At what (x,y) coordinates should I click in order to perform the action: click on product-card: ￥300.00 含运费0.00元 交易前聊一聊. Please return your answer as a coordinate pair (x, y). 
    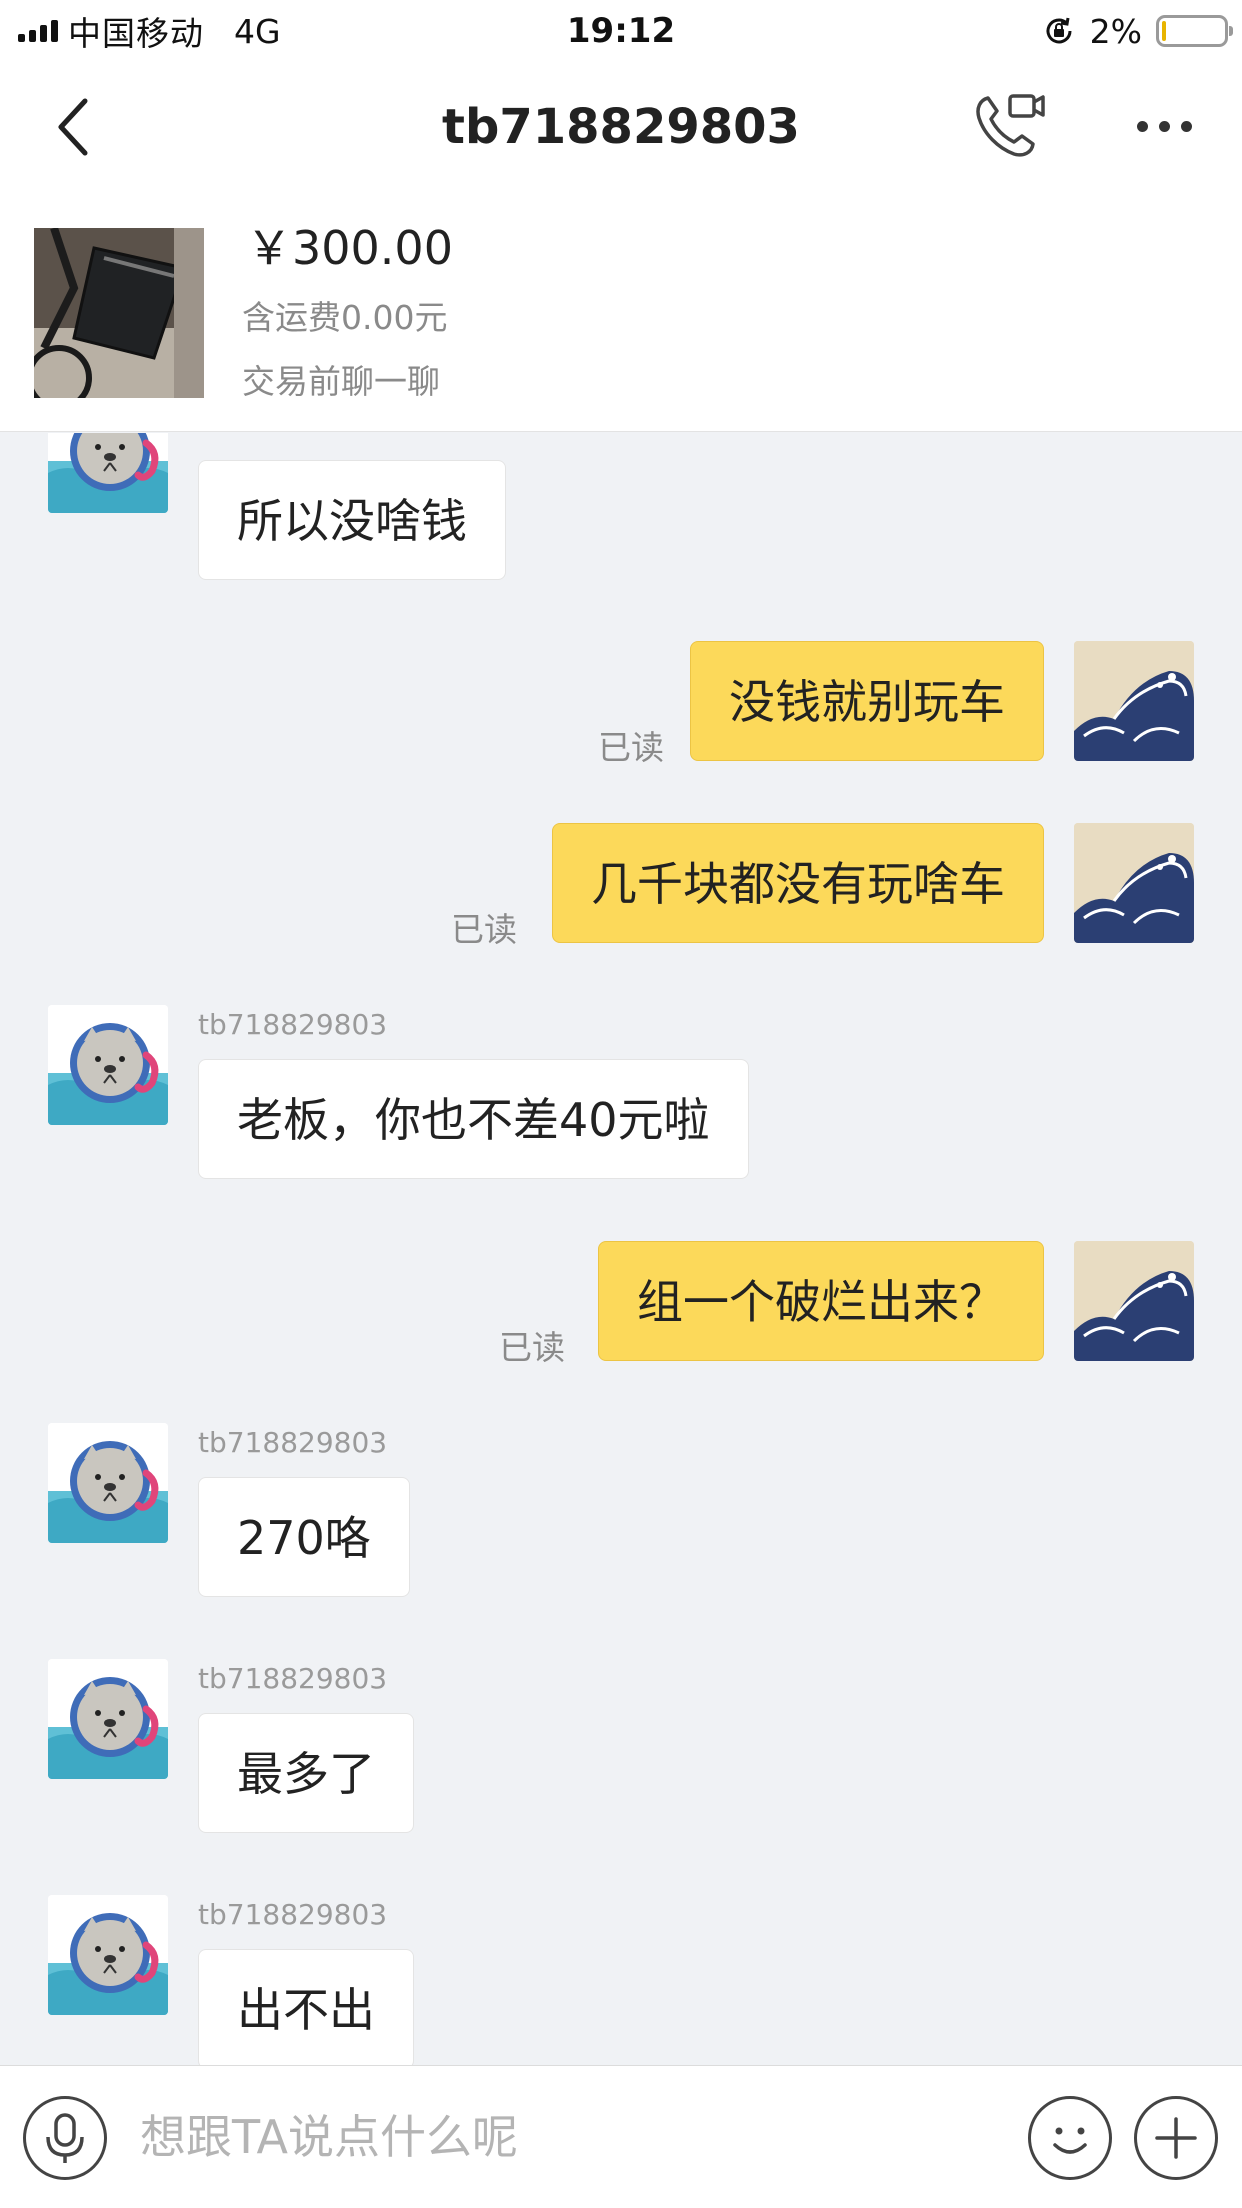
    Looking at the image, I should click on (621, 311).